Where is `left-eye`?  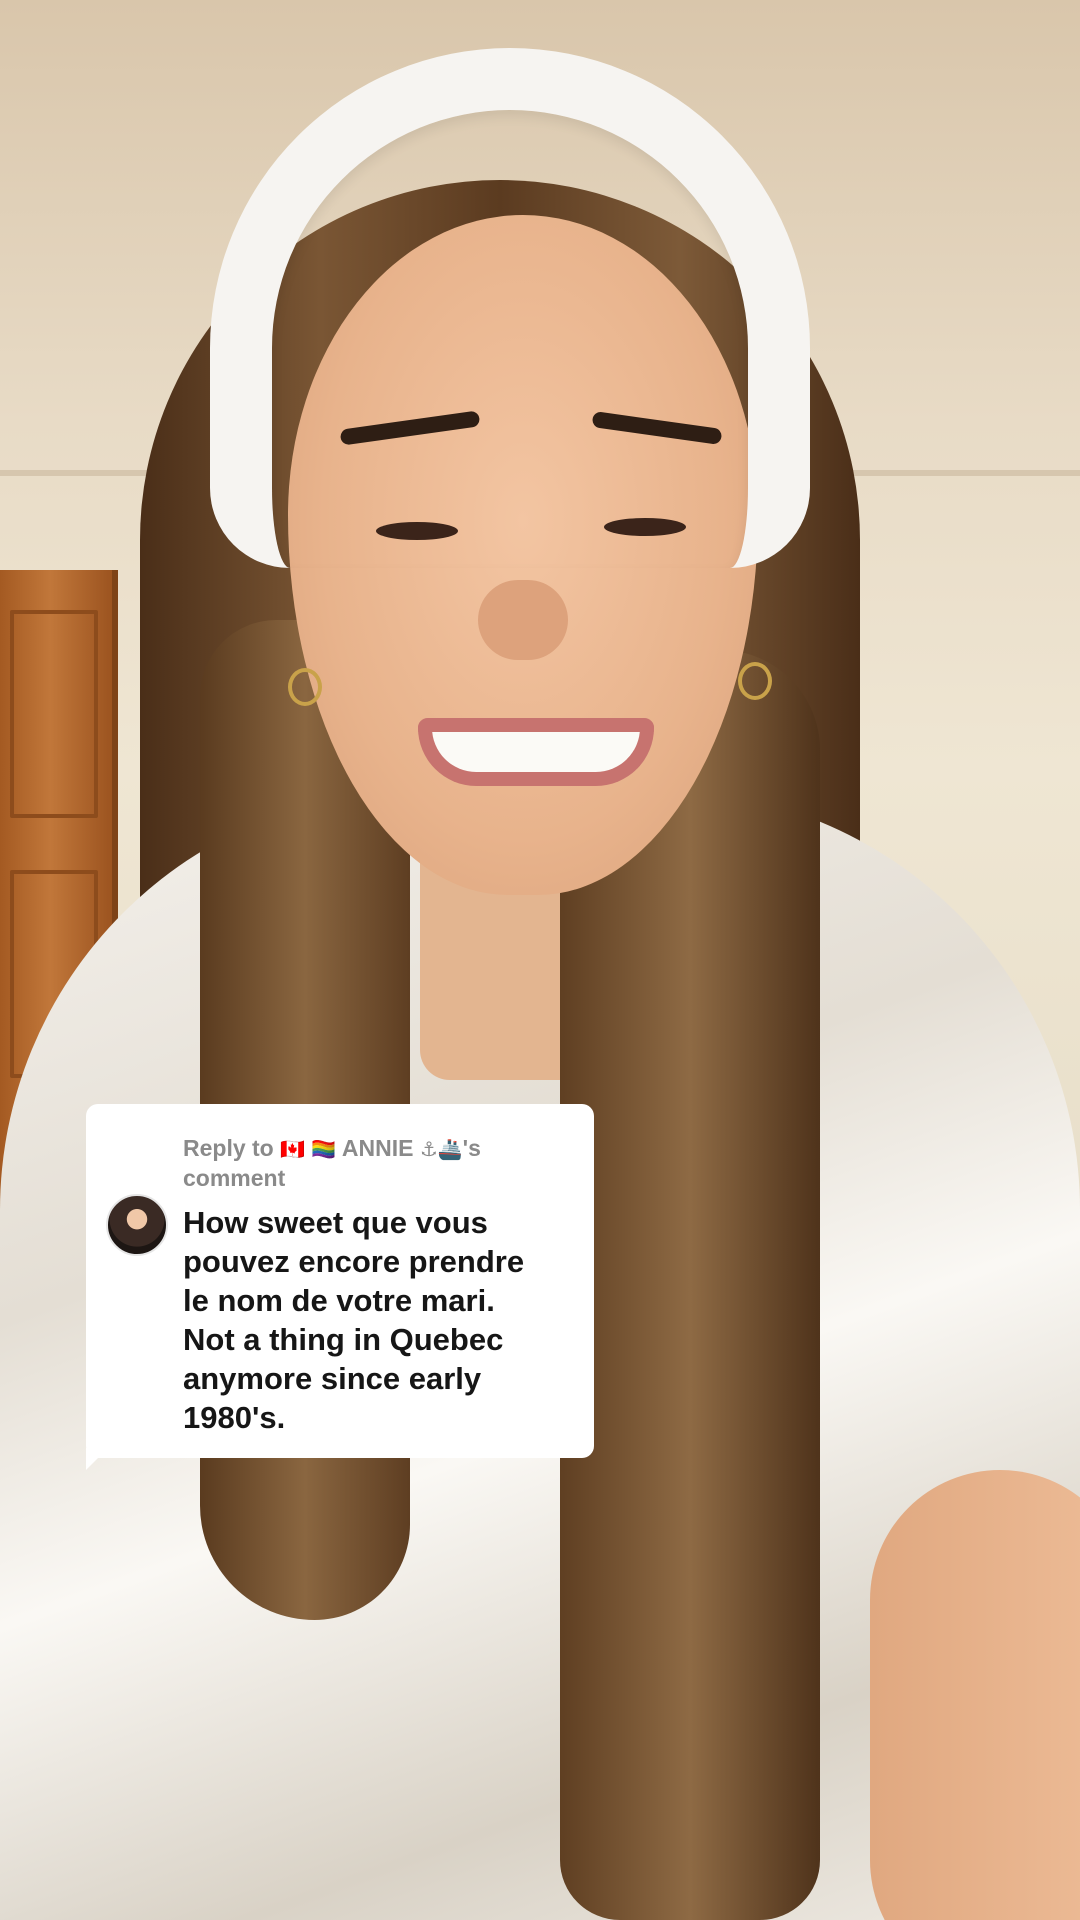
left-eye is located at coordinates (417, 531).